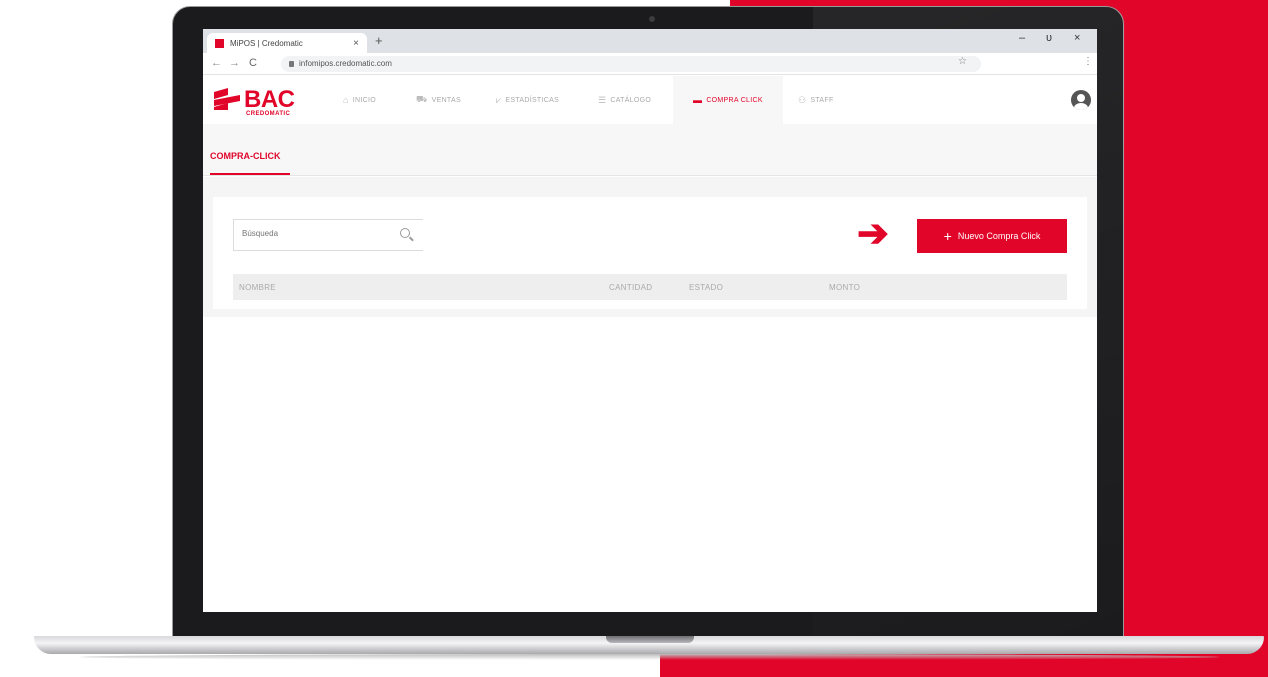  Describe the element at coordinates (947, 236) in the screenshot. I see `plus-icon: +` at that location.